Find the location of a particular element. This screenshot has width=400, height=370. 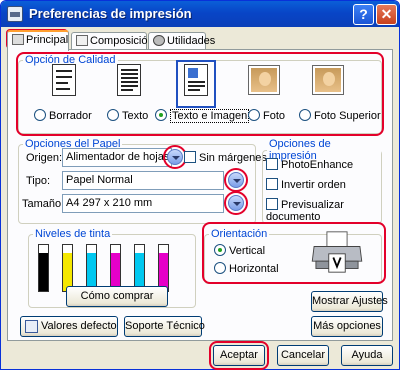

type-dropdown-icon is located at coordinates (236, 180).